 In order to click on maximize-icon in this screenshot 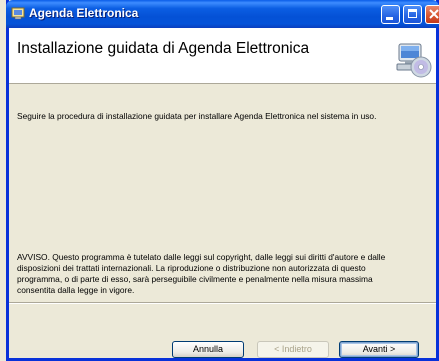, I will do `click(412, 13)`.